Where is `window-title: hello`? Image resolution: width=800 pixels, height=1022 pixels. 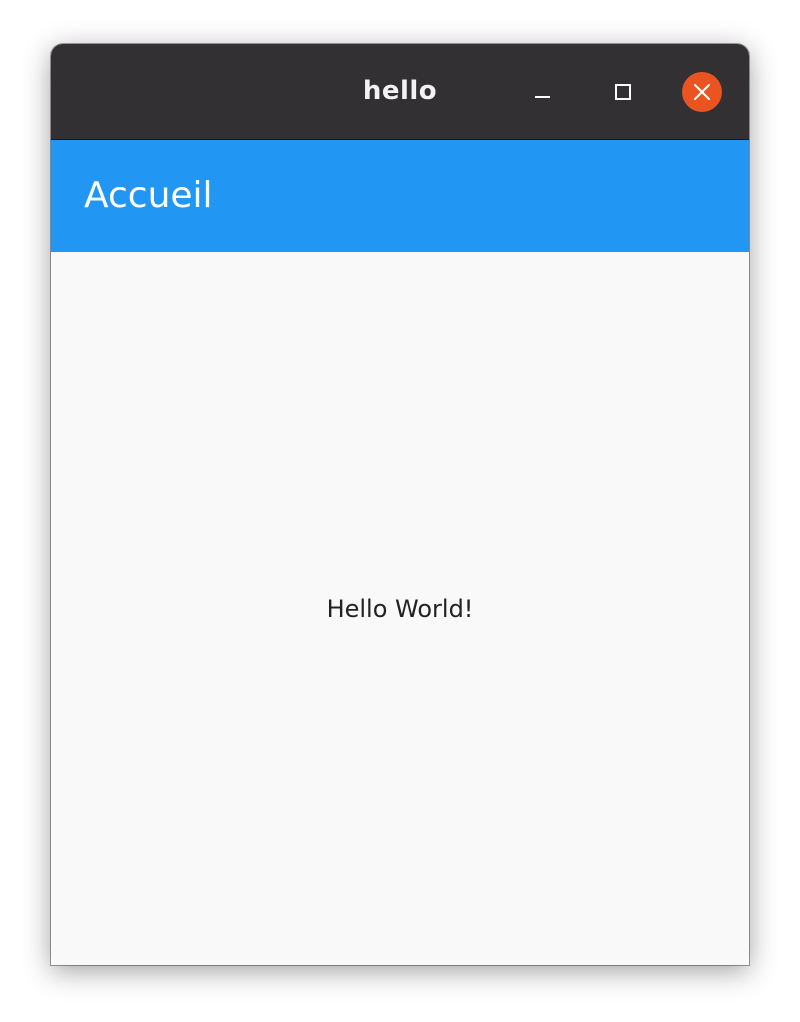
window-title: hello is located at coordinates (400, 91).